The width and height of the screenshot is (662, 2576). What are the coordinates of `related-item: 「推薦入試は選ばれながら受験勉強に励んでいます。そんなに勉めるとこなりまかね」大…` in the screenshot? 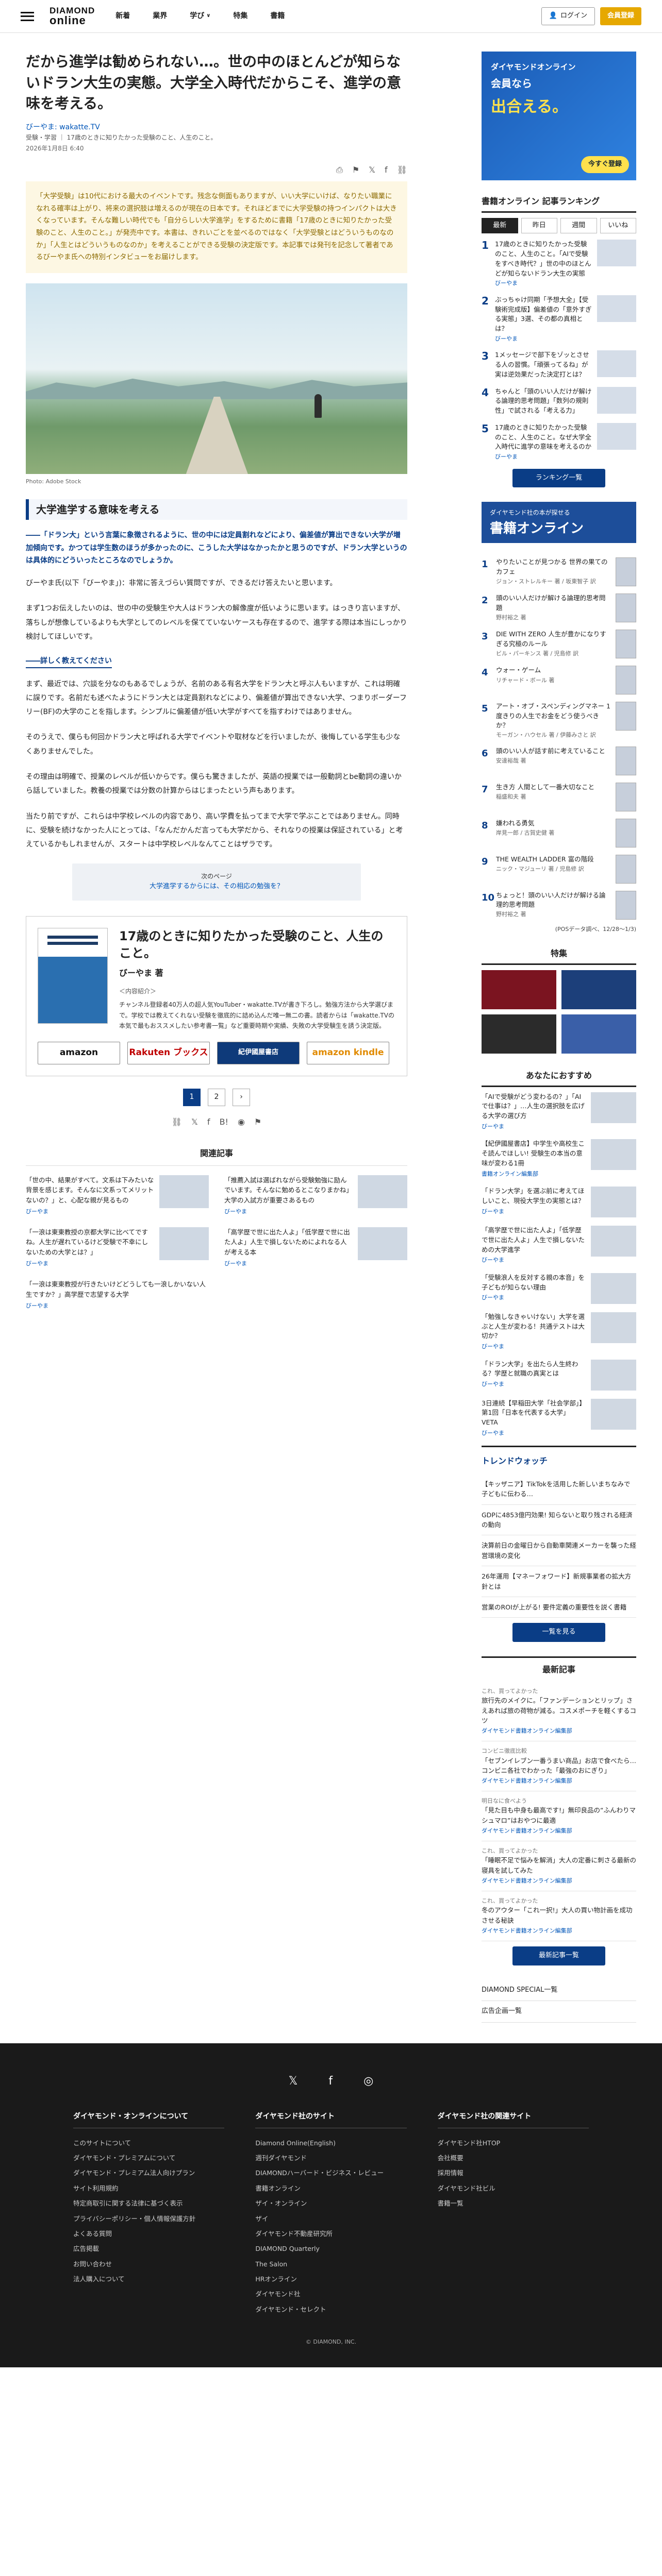 It's located at (315, 1195).